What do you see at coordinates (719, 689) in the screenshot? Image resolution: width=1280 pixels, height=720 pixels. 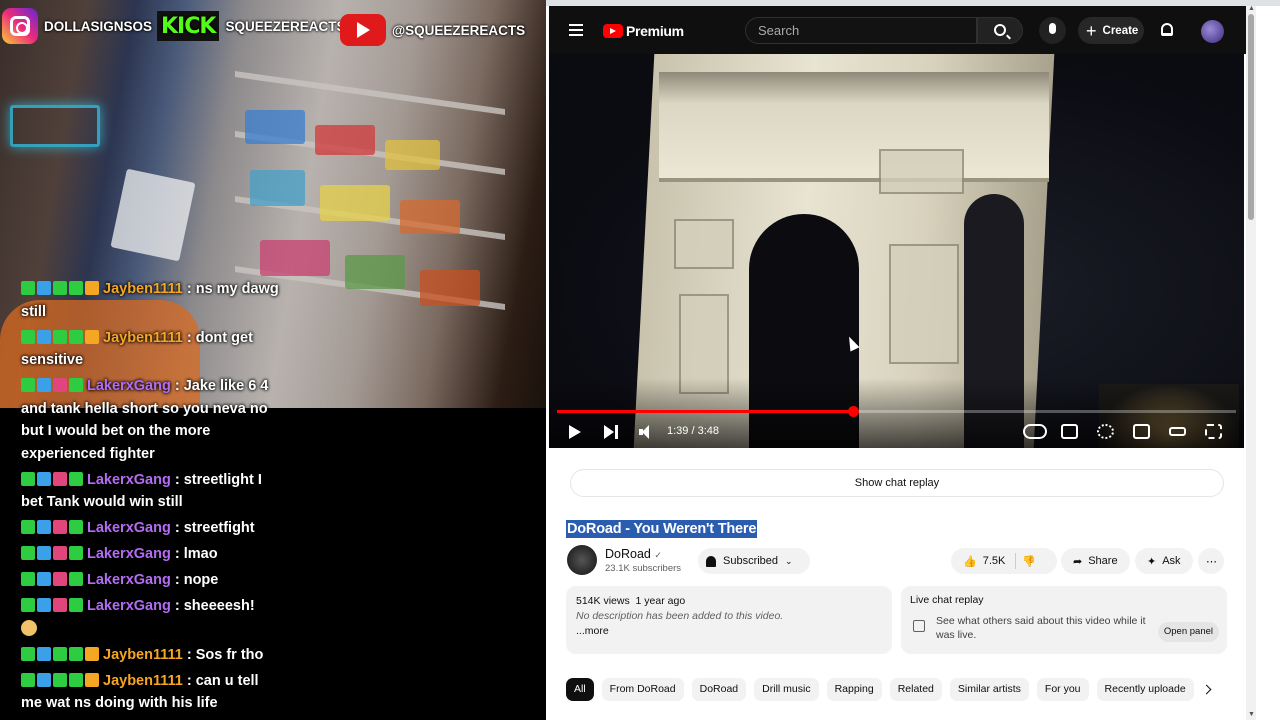 I see `chip-2: DoRoad` at bounding box center [719, 689].